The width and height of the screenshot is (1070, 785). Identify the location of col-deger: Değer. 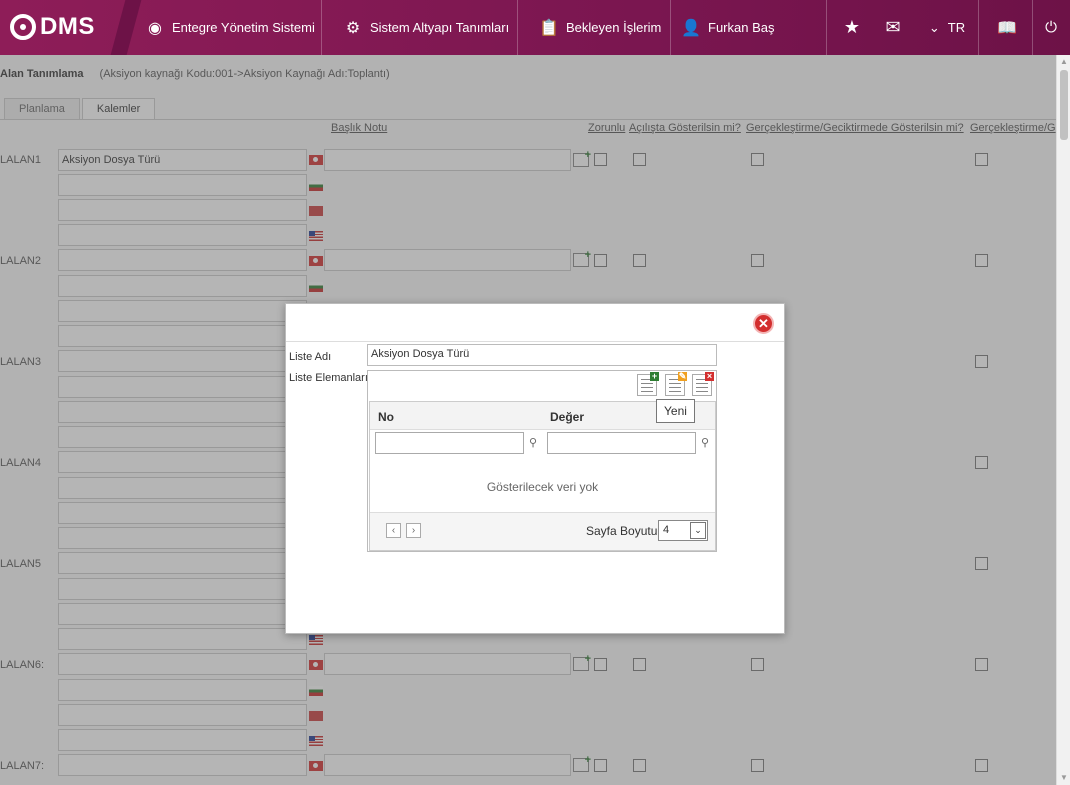
(567, 417).